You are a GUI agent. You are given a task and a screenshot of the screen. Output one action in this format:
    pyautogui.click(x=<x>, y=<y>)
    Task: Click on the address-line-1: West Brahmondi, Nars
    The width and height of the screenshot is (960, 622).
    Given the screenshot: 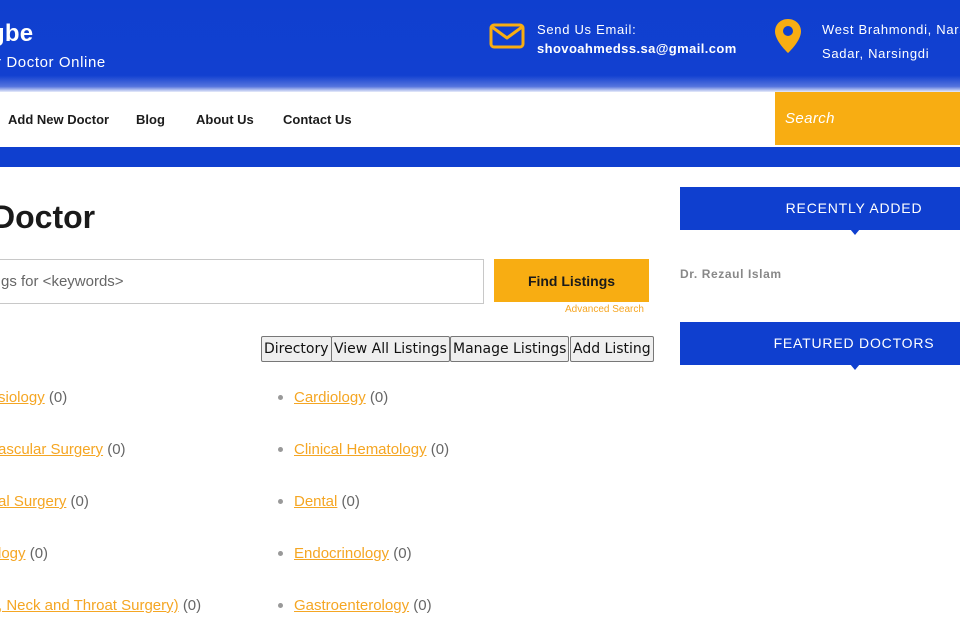 What is the action you would take?
    pyautogui.click(x=891, y=29)
    